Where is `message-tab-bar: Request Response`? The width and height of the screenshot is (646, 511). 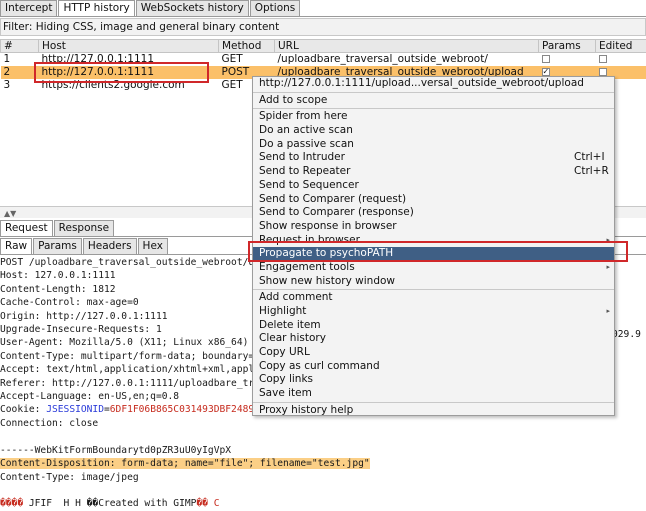 message-tab-bar: Request Response is located at coordinates (57, 228).